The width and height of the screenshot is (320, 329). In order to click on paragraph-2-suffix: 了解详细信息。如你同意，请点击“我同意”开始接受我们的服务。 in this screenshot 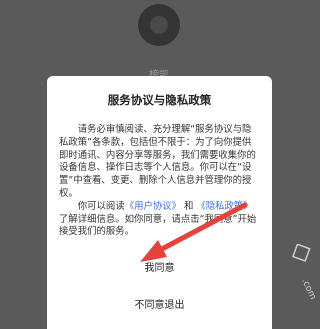, I will do `click(158, 225)`.